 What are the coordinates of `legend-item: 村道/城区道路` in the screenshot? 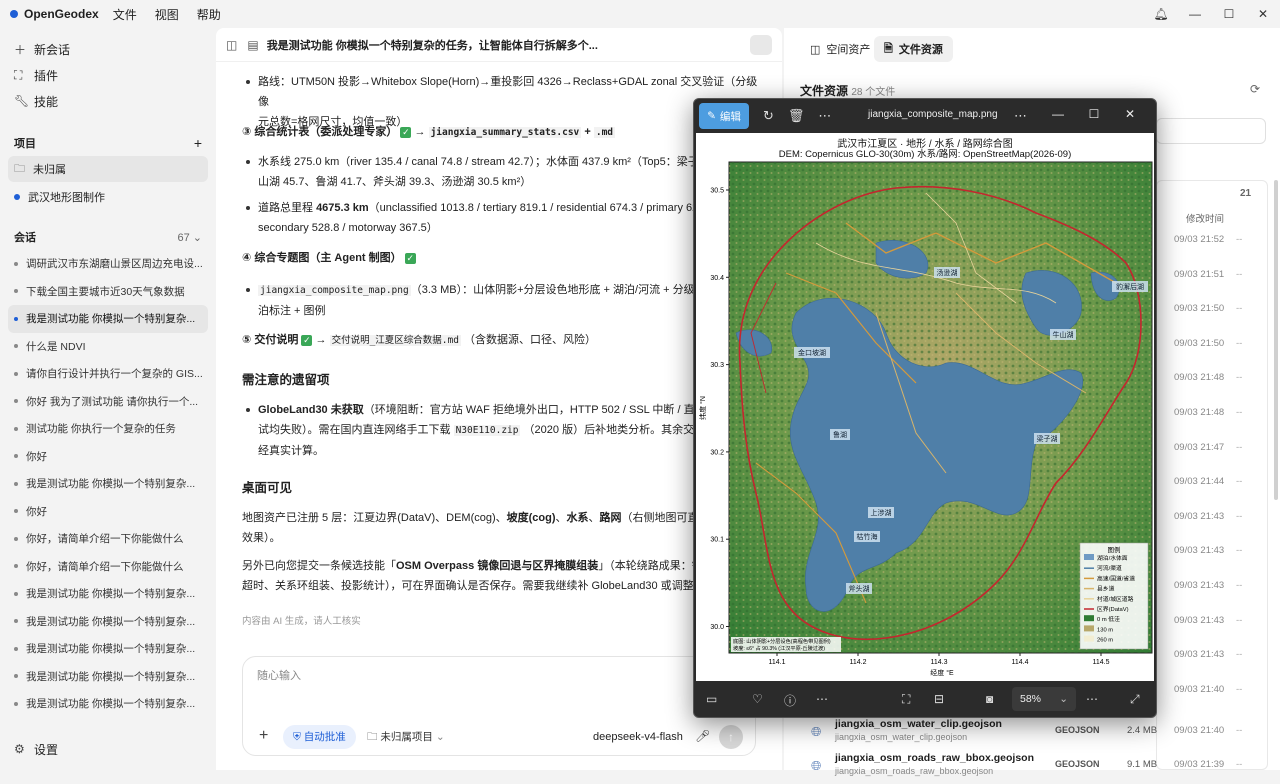 It's located at (1115, 599).